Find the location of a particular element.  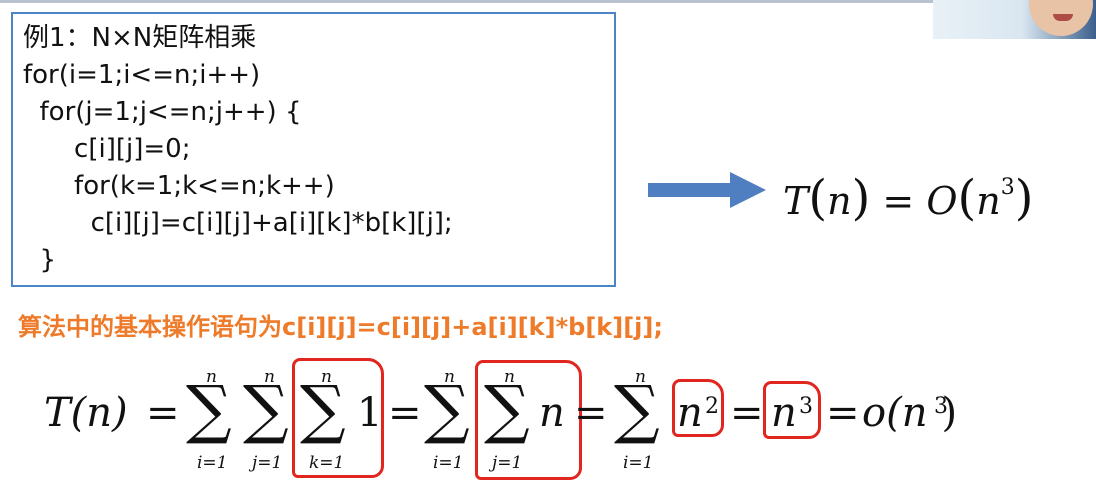

complexity-result: T(n) = O(n3) is located at coordinates (908, 194).